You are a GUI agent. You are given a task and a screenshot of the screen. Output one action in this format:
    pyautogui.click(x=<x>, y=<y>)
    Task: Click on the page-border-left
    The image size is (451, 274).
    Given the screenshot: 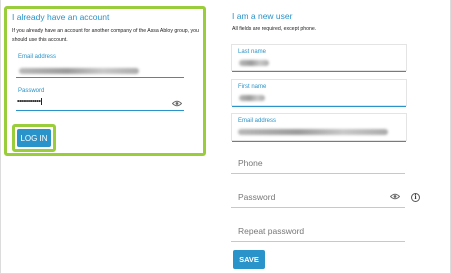 What is the action you would take?
    pyautogui.click(x=0, y=137)
    